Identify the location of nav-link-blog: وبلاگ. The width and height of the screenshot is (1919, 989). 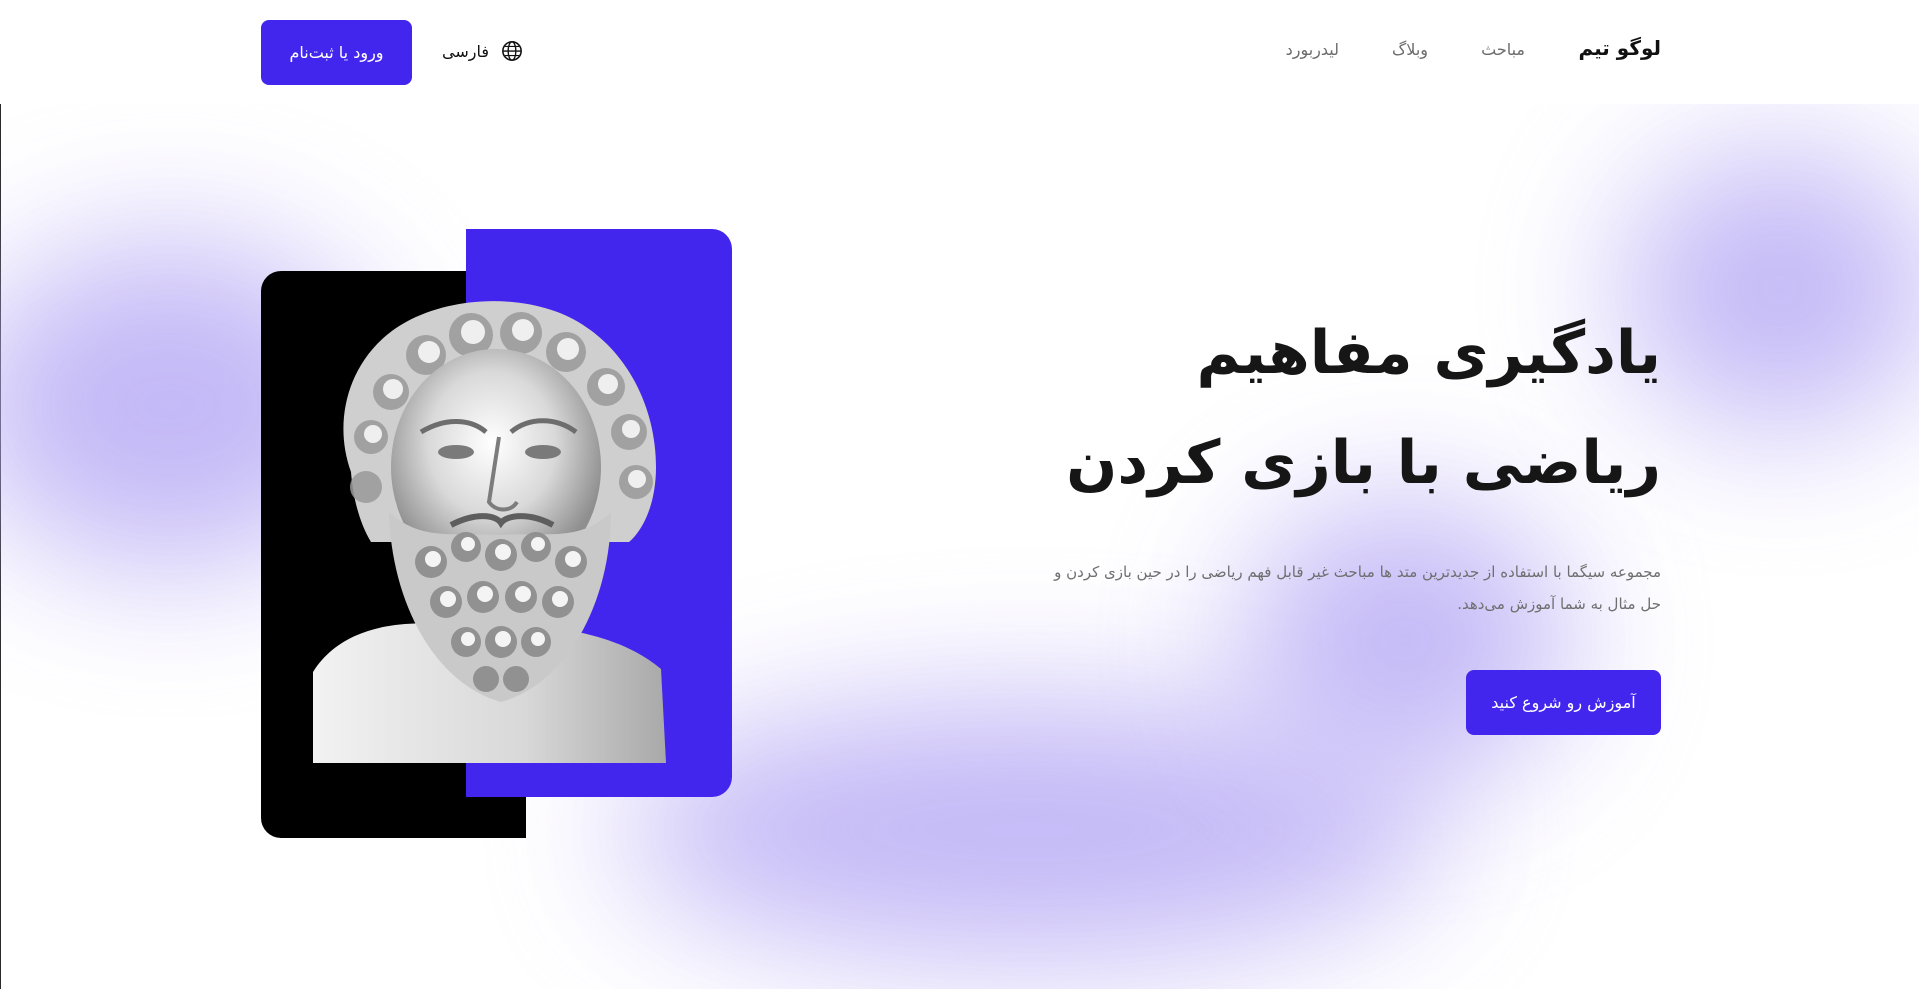
(1410, 49).